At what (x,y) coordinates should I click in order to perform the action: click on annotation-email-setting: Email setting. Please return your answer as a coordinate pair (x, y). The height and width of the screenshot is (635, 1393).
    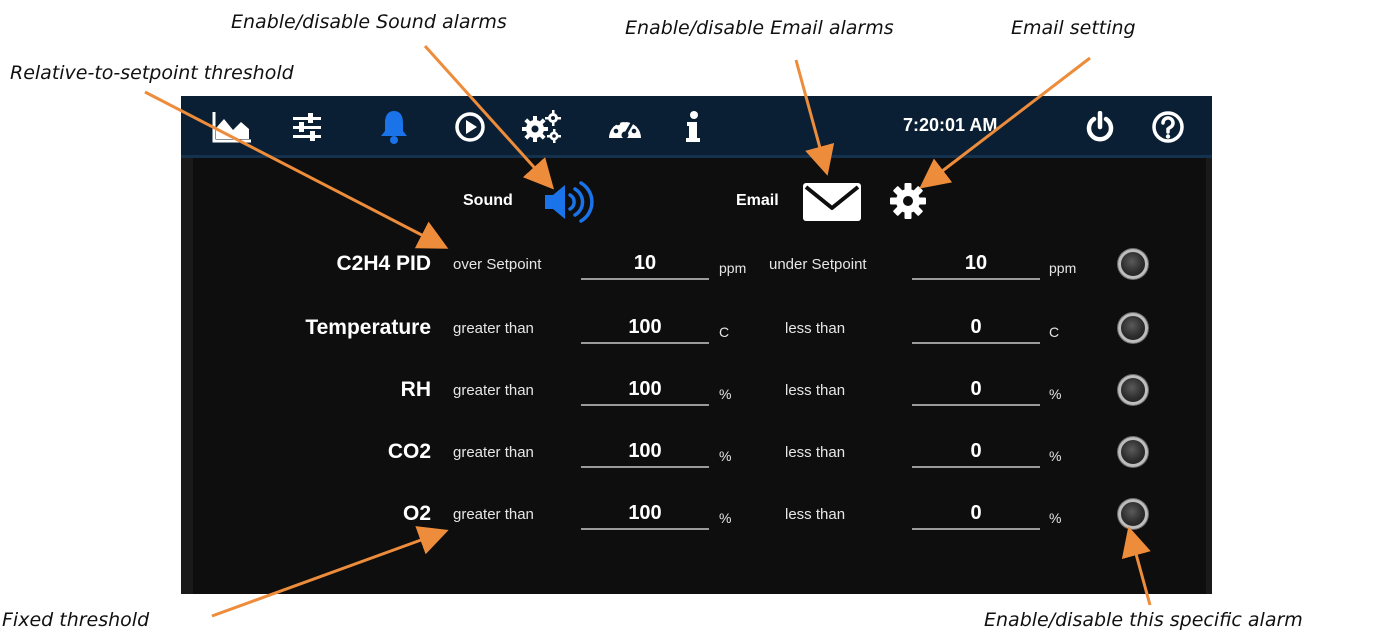
    Looking at the image, I should click on (1073, 28).